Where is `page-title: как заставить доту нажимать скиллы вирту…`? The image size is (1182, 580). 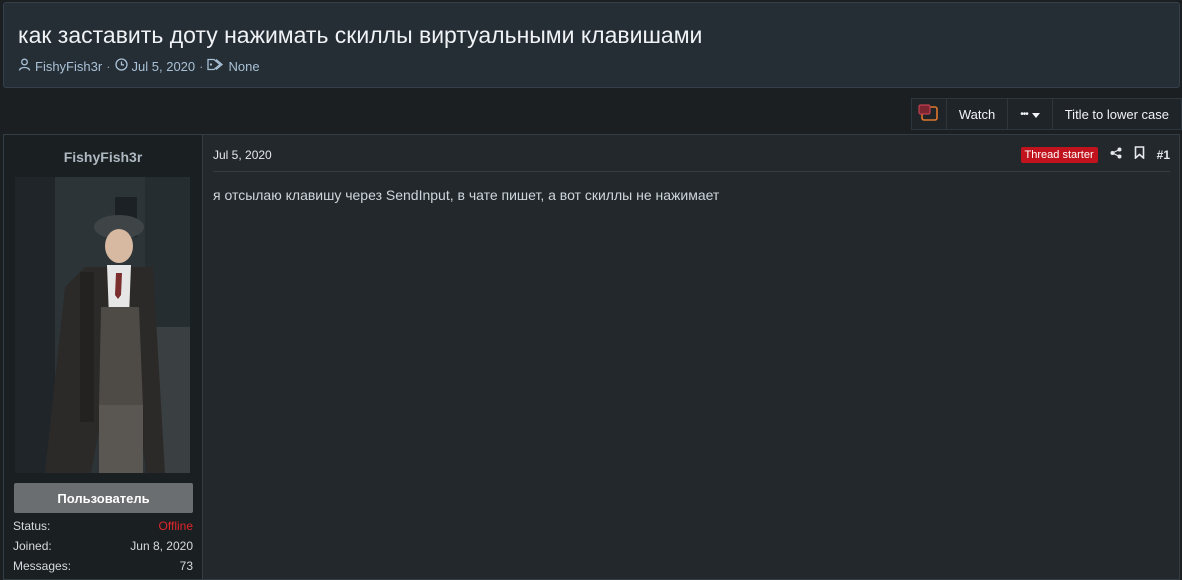 page-title: как заставить доту нажимать скиллы вирту… is located at coordinates (360, 35).